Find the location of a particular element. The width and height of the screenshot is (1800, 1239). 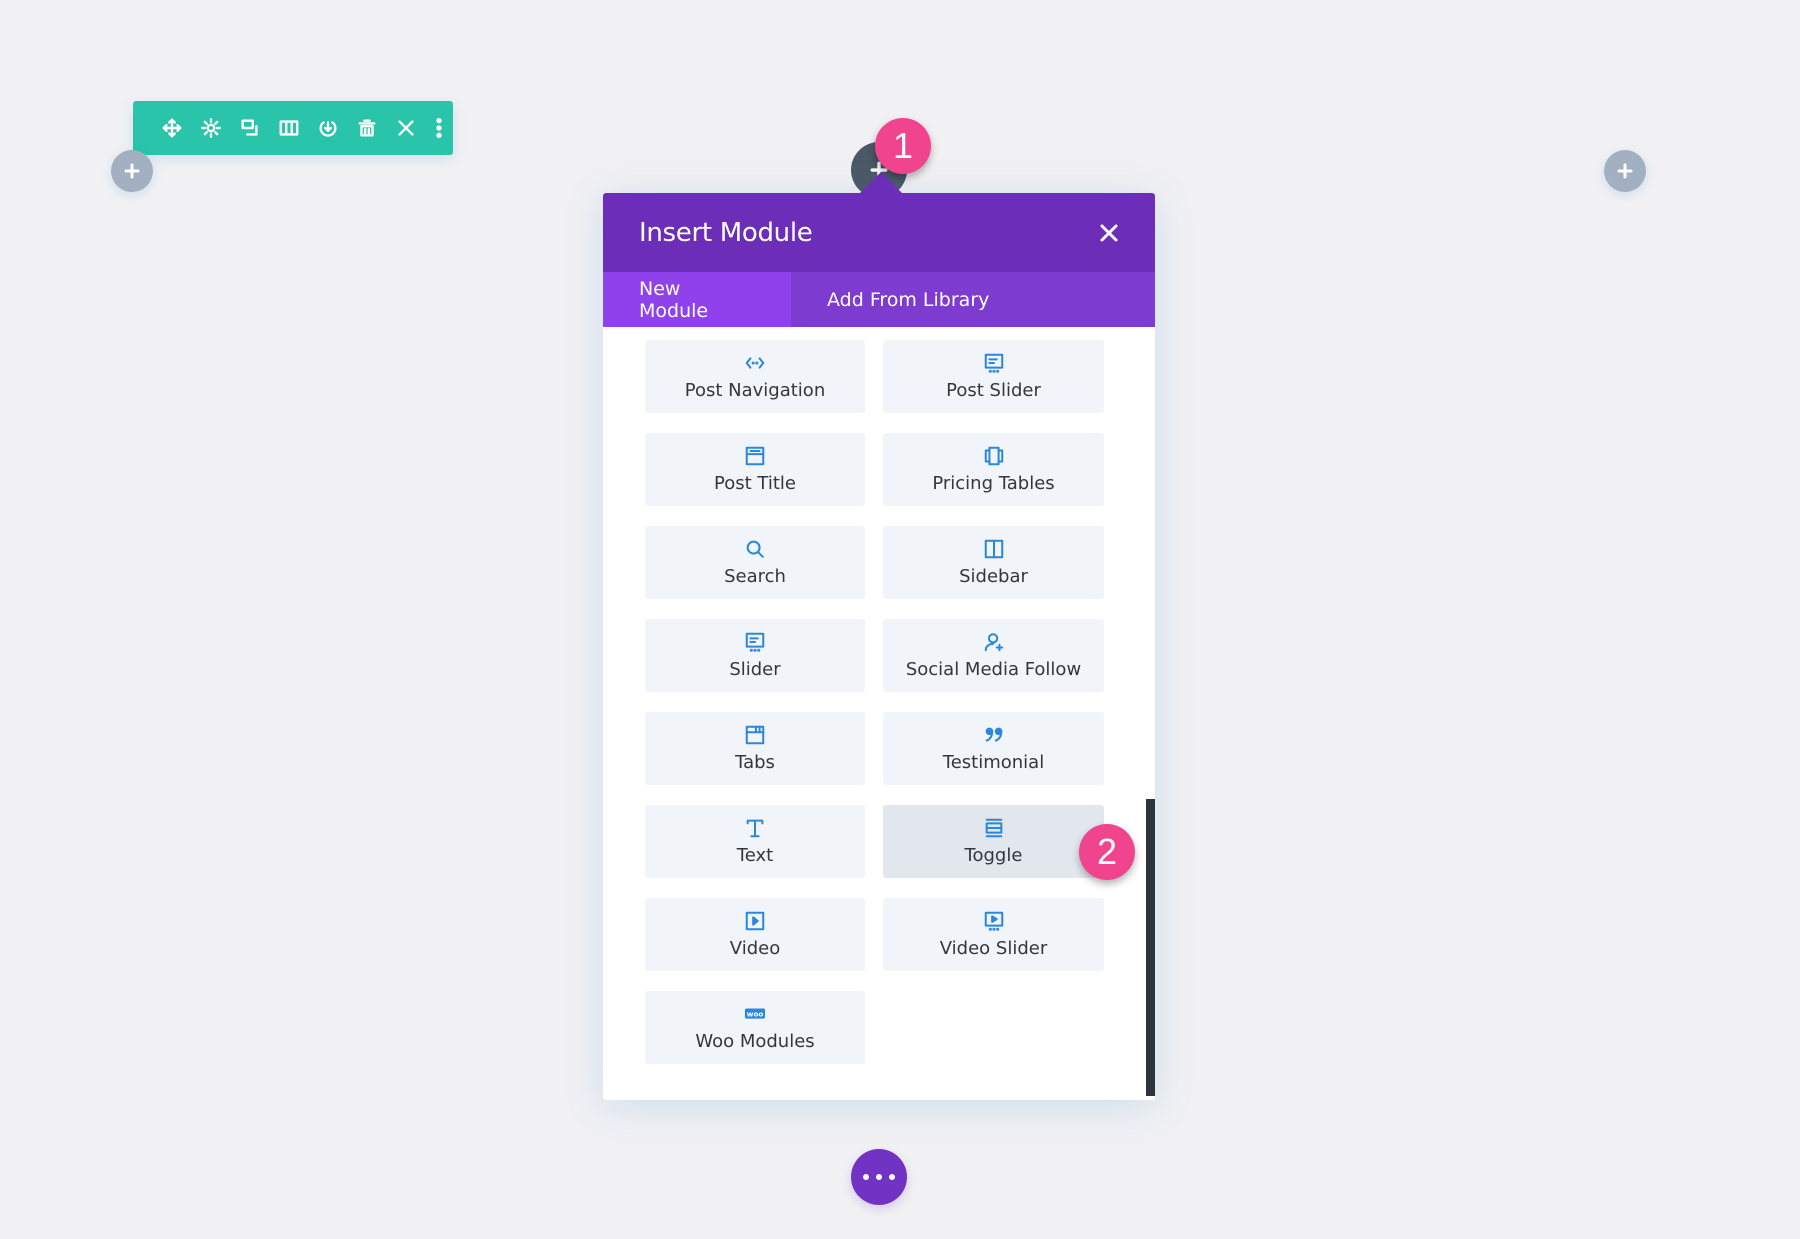

slider-icon is located at coordinates (755, 642).